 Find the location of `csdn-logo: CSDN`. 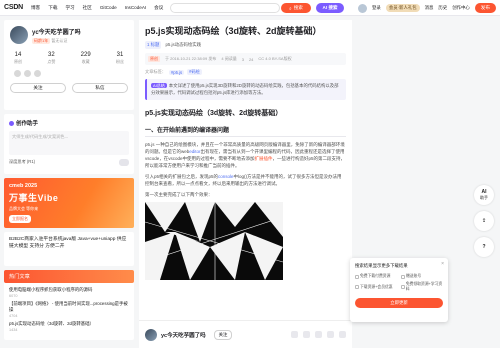

csdn-logo: CSDN is located at coordinates (13, 7).